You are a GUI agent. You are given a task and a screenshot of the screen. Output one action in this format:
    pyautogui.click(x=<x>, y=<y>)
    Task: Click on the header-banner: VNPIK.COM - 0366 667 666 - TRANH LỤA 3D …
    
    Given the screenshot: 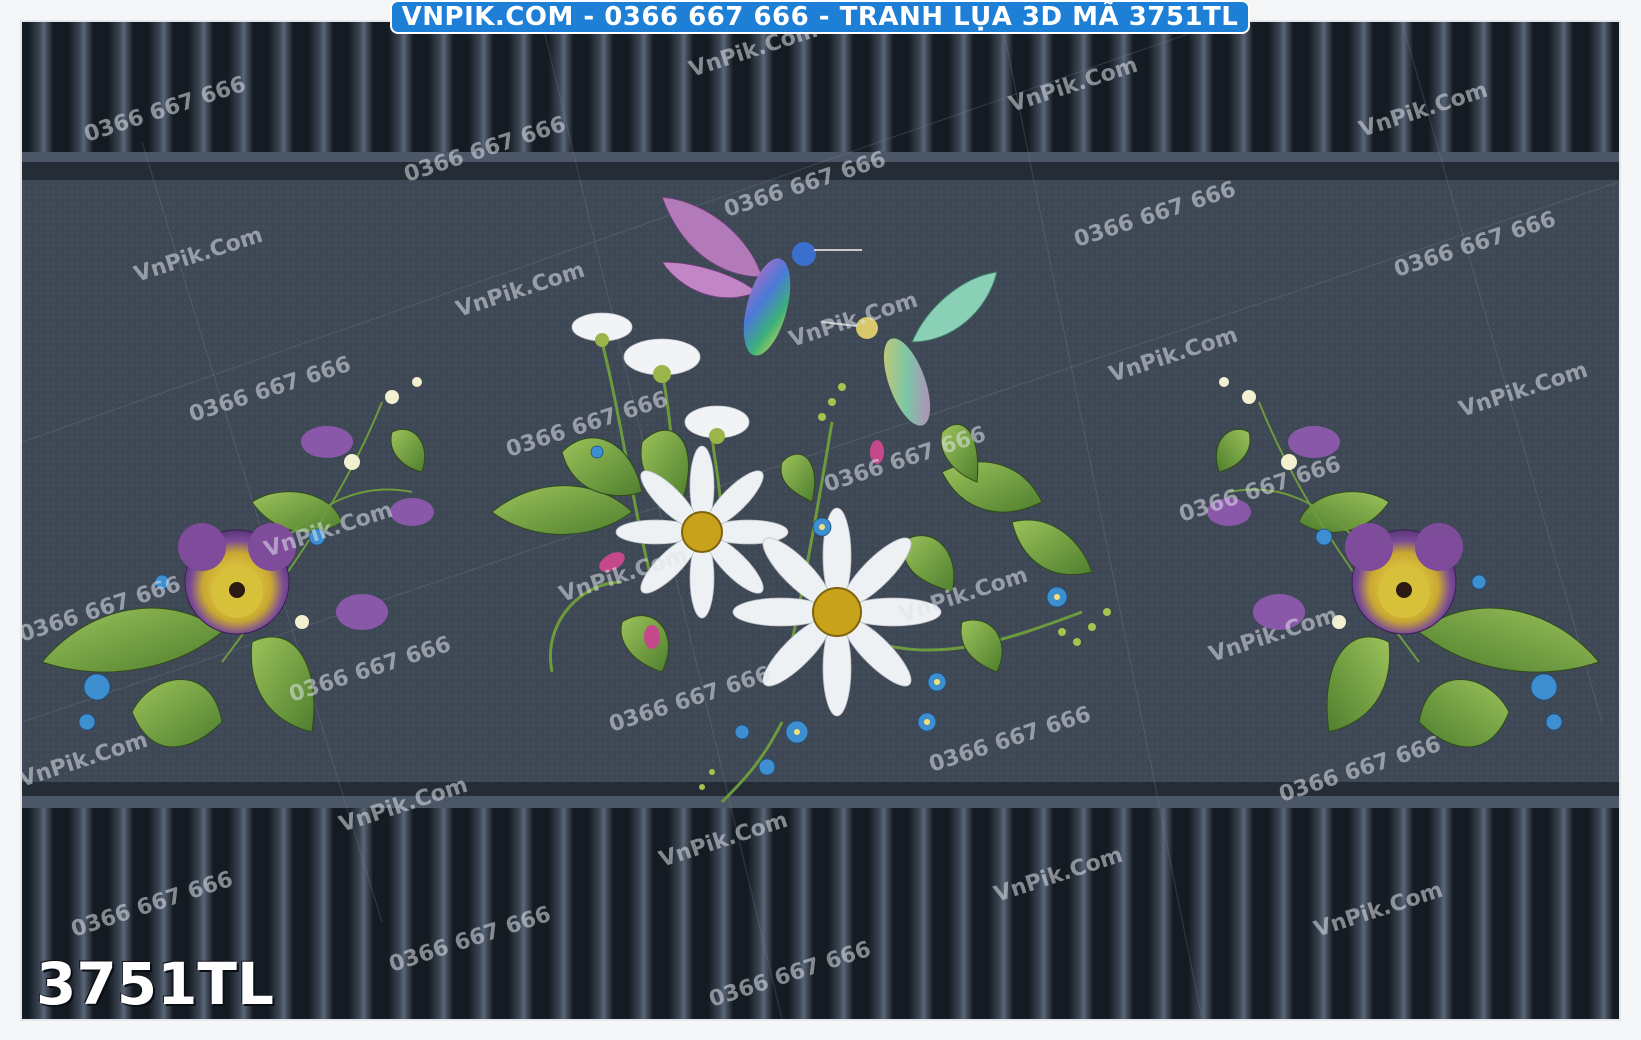 What is the action you would take?
    pyautogui.click(x=820, y=17)
    